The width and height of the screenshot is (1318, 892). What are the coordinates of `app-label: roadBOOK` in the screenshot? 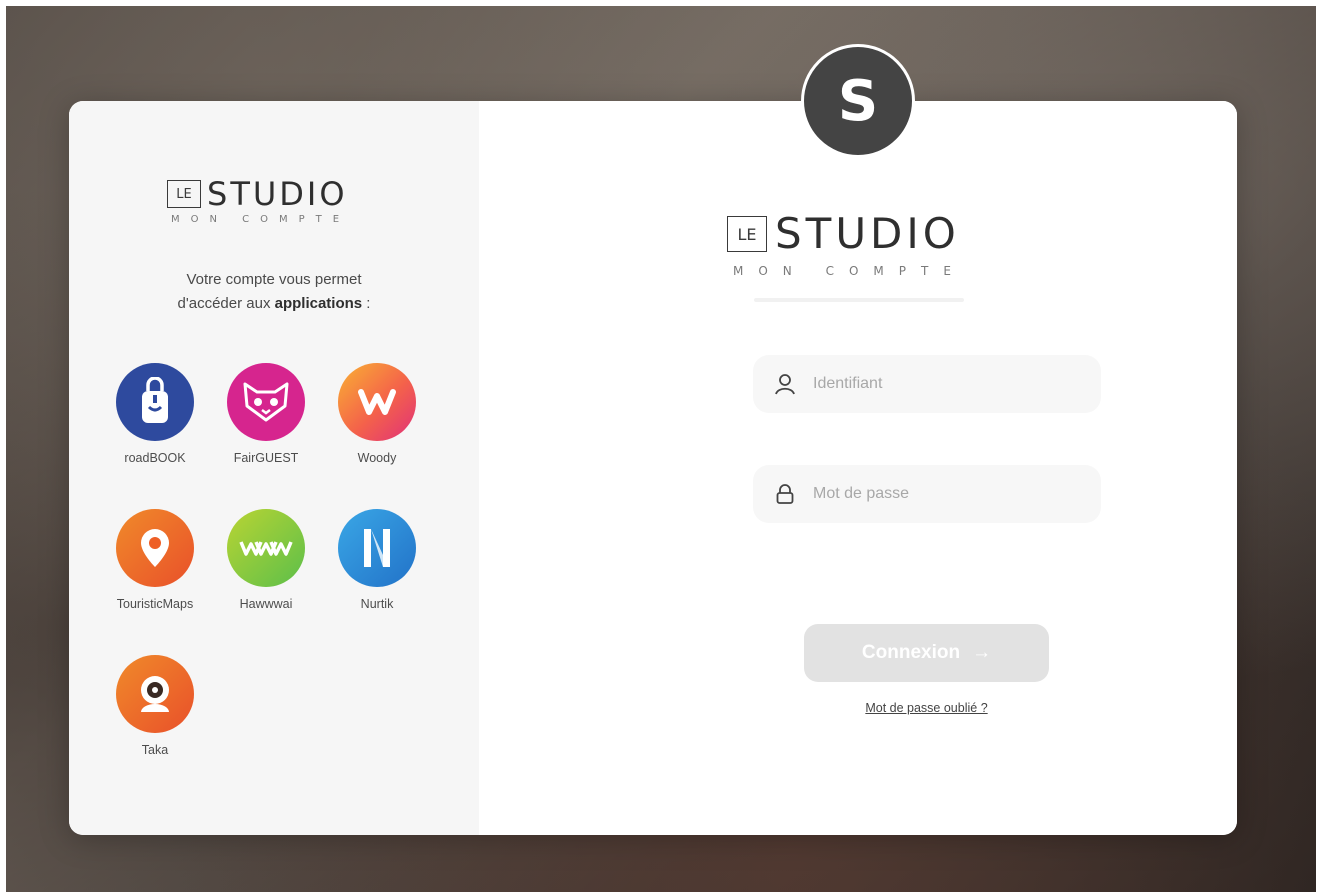 It's located at (155, 458).